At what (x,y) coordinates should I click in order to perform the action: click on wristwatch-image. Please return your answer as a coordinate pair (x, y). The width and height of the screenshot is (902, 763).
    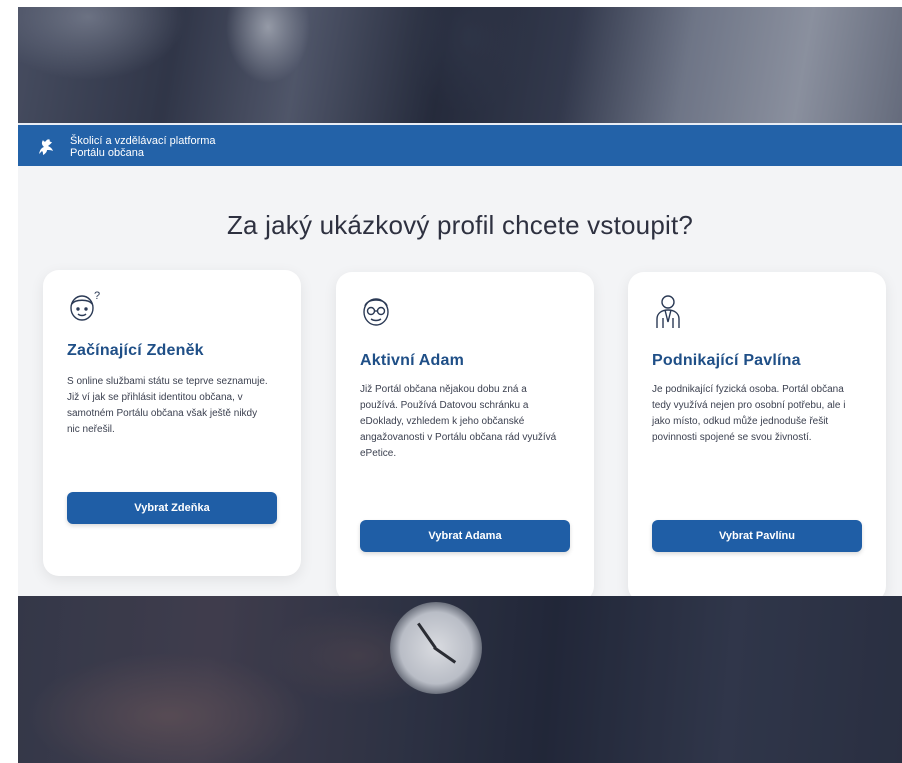
    Looking at the image, I should click on (436, 648).